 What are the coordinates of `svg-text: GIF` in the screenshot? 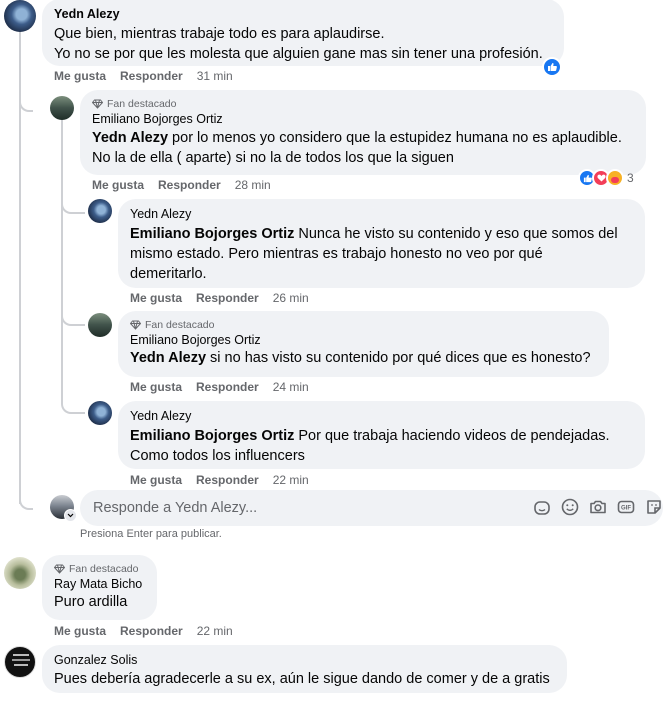 It's located at (626, 509).